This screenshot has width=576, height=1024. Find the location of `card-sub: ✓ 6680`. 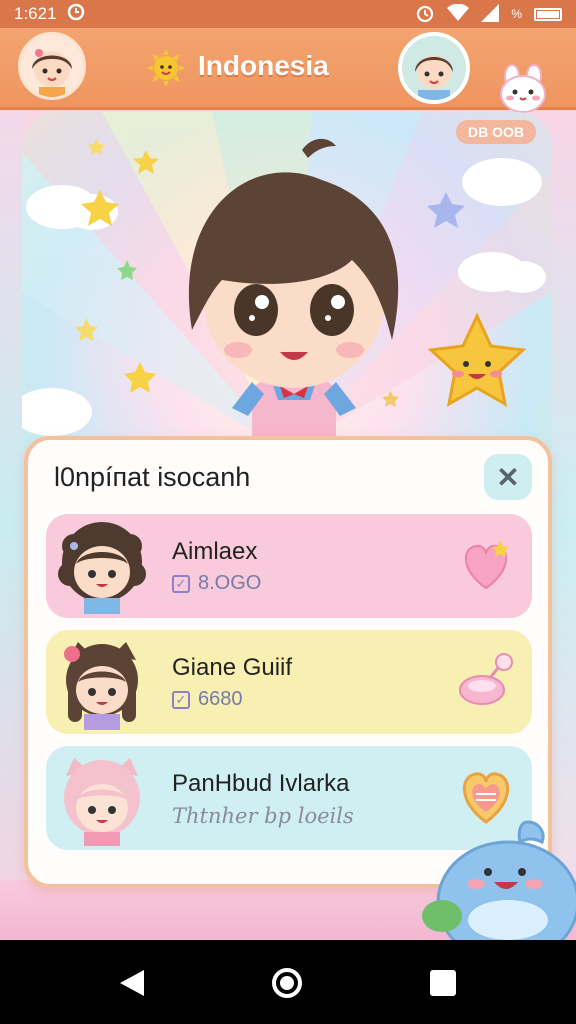

card-sub: ✓ 6680 is located at coordinates (207, 699).